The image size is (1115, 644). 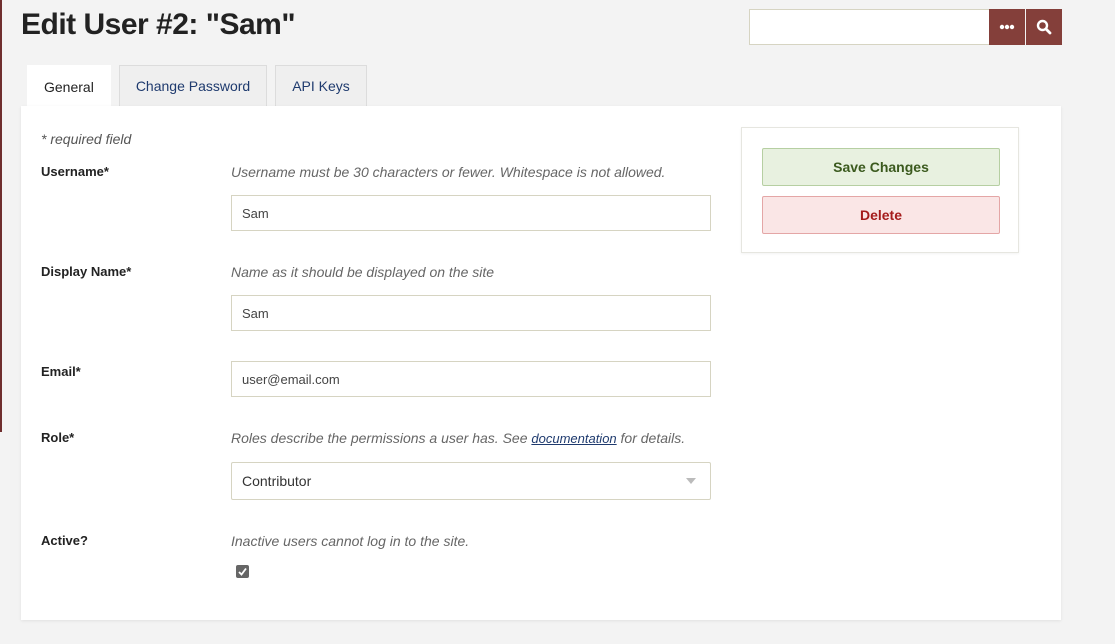 What do you see at coordinates (471, 213) in the screenshot?
I see `username-input` at bounding box center [471, 213].